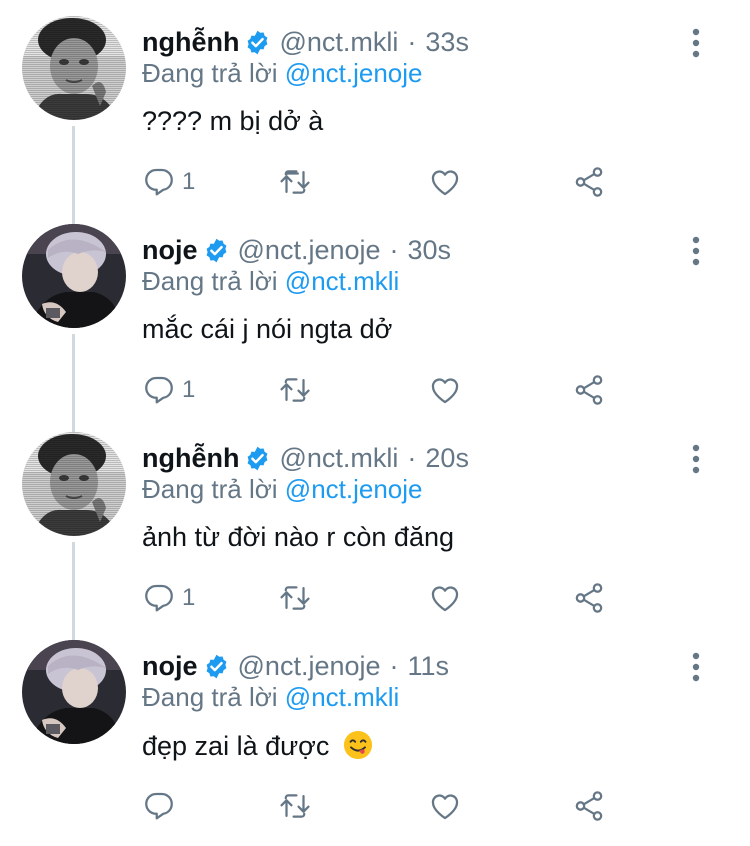  Describe the element at coordinates (236, 746) in the screenshot. I see `tweet-text-content: đẹp zai là được` at that location.